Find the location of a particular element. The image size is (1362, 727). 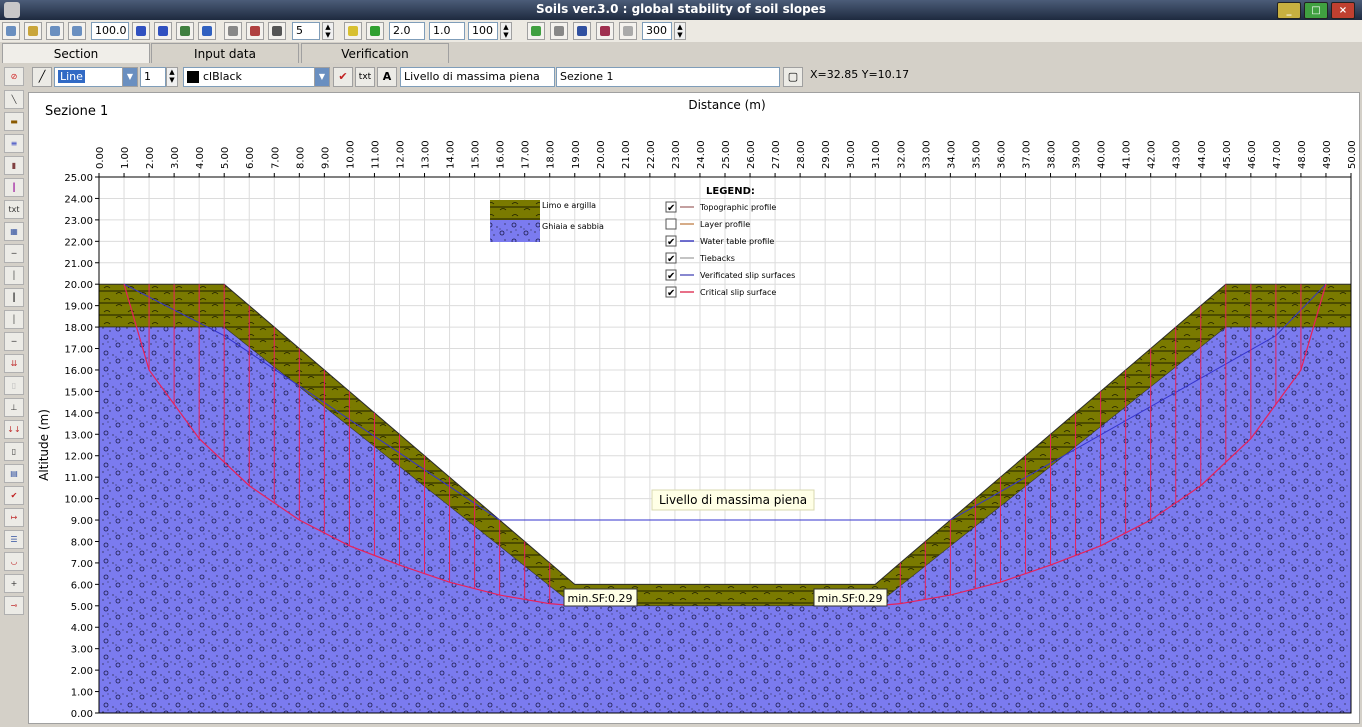

new-file-icon is located at coordinates (11, 31).